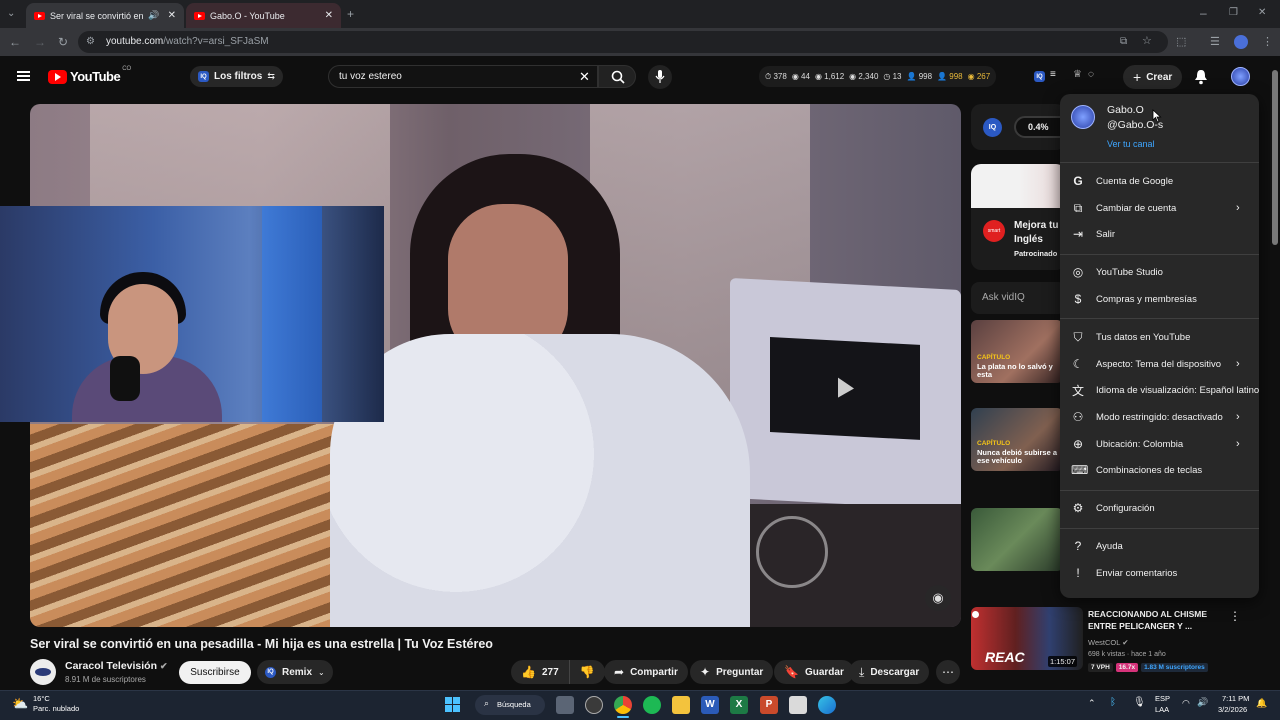  What do you see at coordinates (1018, 298) in the screenshot?
I see `ask-vidiq-input: Ask vidIQ` at bounding box center [1018, 298].